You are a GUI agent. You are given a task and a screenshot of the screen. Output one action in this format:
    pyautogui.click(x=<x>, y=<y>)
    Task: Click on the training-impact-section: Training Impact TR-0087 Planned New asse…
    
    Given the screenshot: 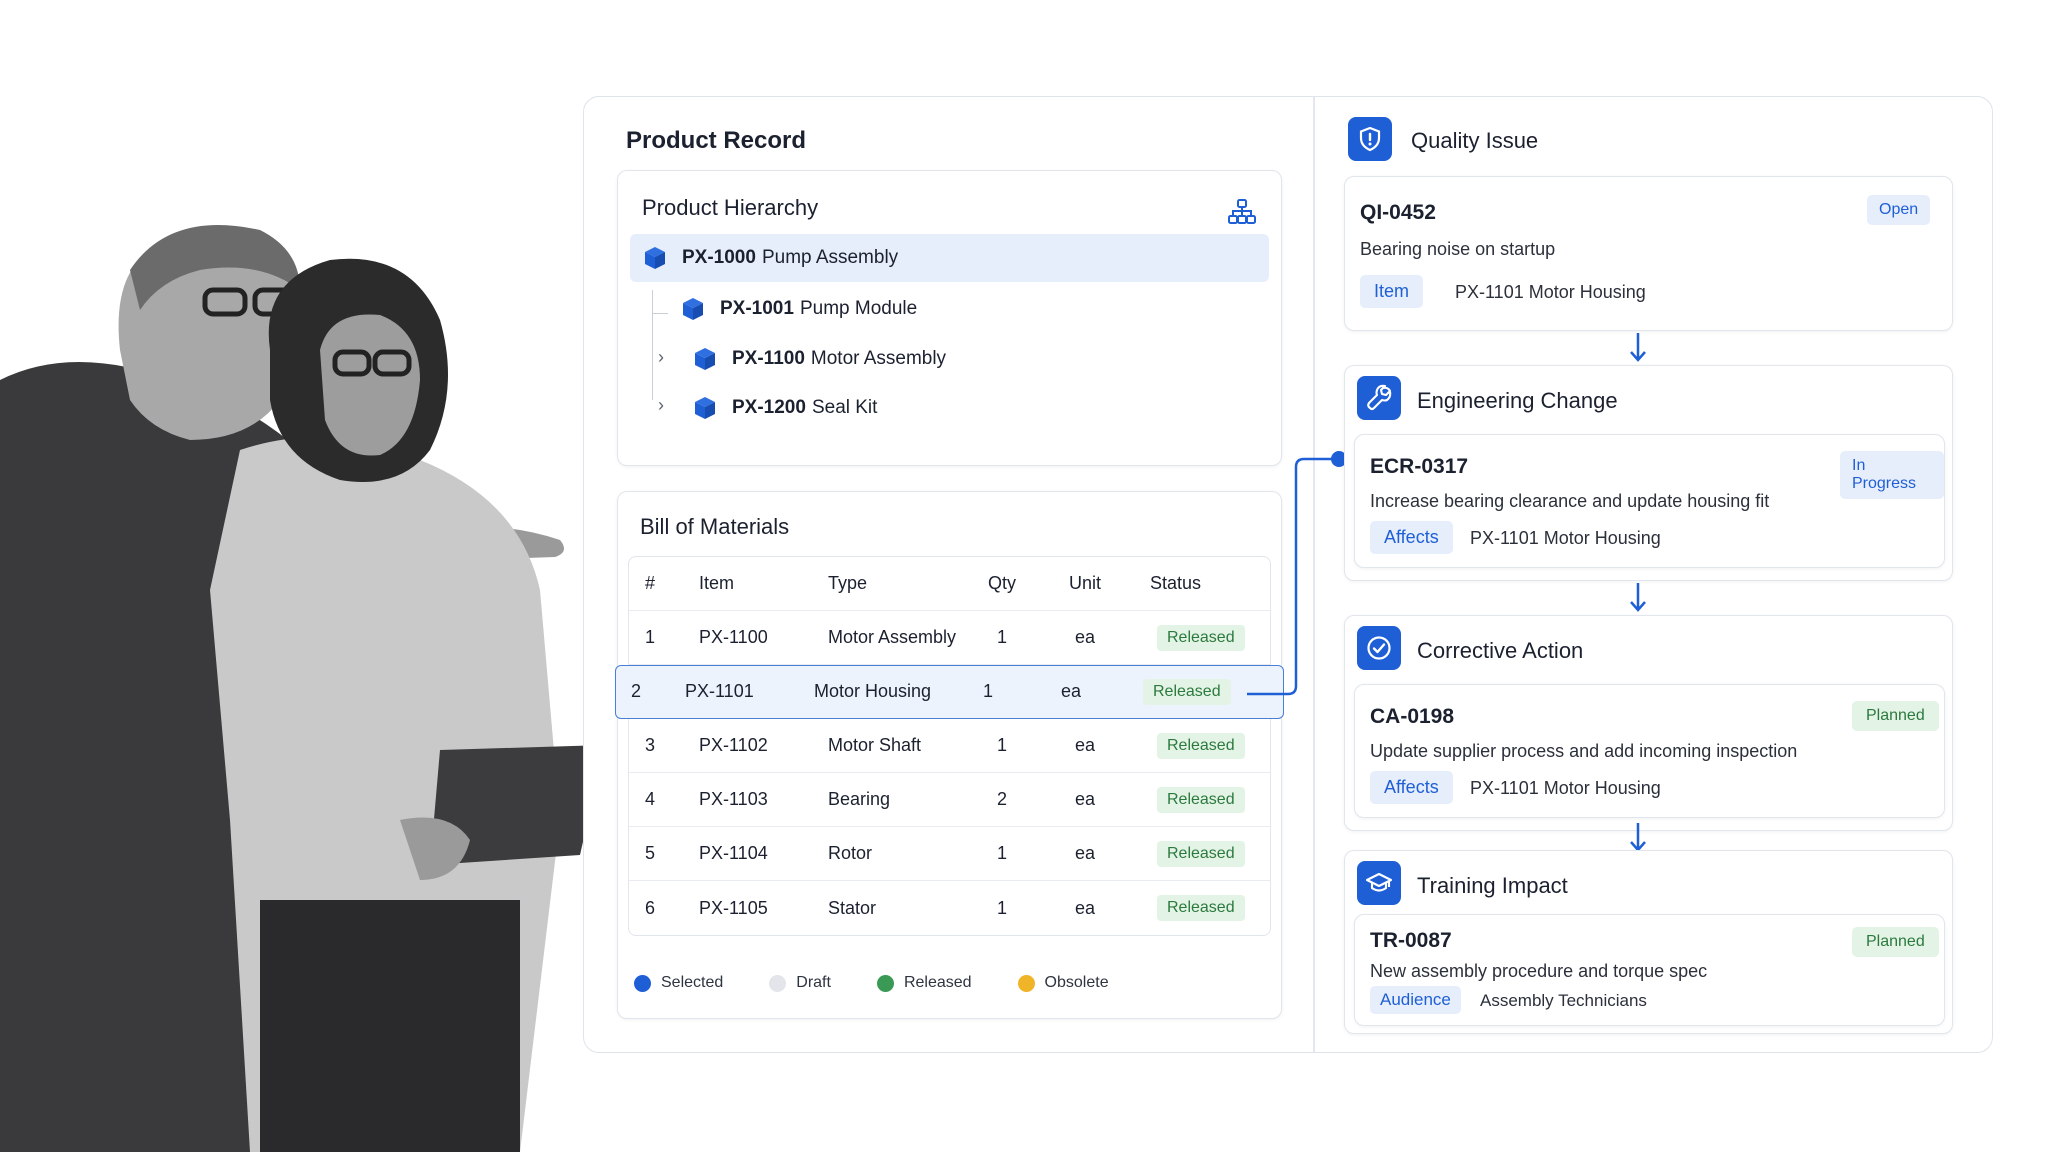 What is the action you would take?
    pyautogui.click(x=1648, y=942)
    